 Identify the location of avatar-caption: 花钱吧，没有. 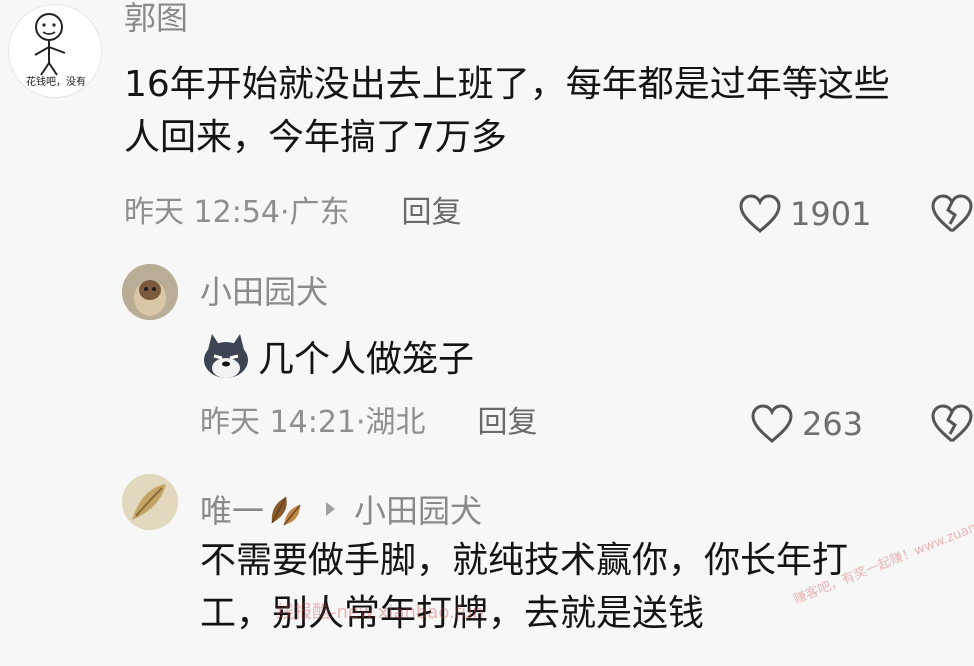
(56, 82).